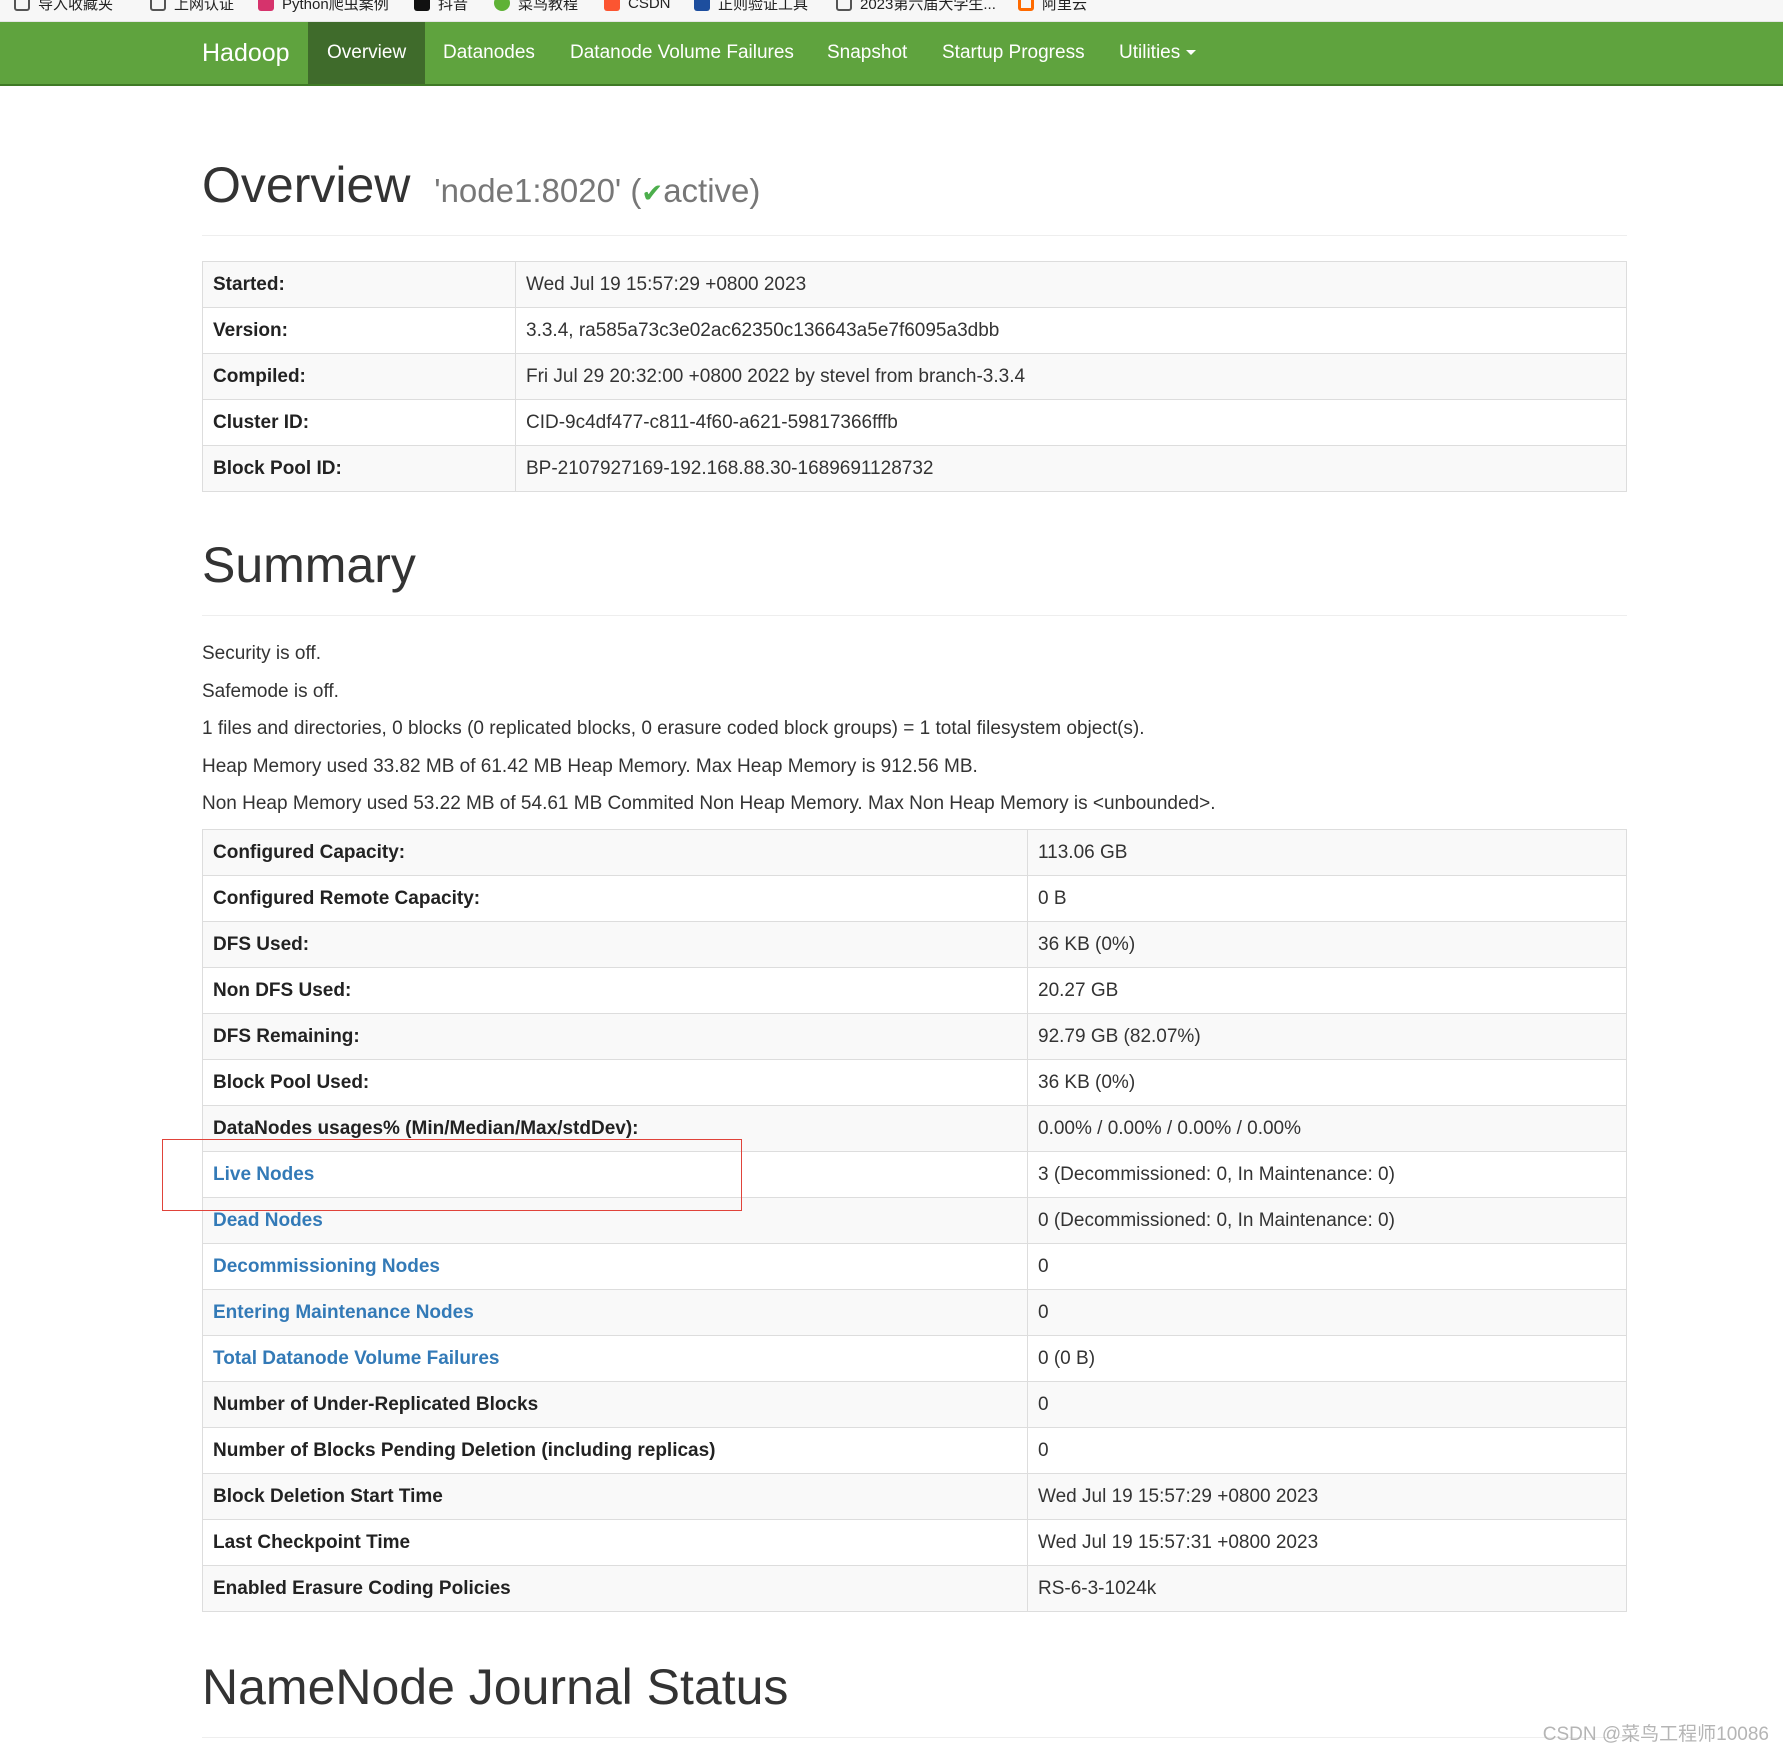 This screenshot has height=1760, width=1783. I want to click on row-label: Enabled Erasure Coding Policies, so click(615, 1588).